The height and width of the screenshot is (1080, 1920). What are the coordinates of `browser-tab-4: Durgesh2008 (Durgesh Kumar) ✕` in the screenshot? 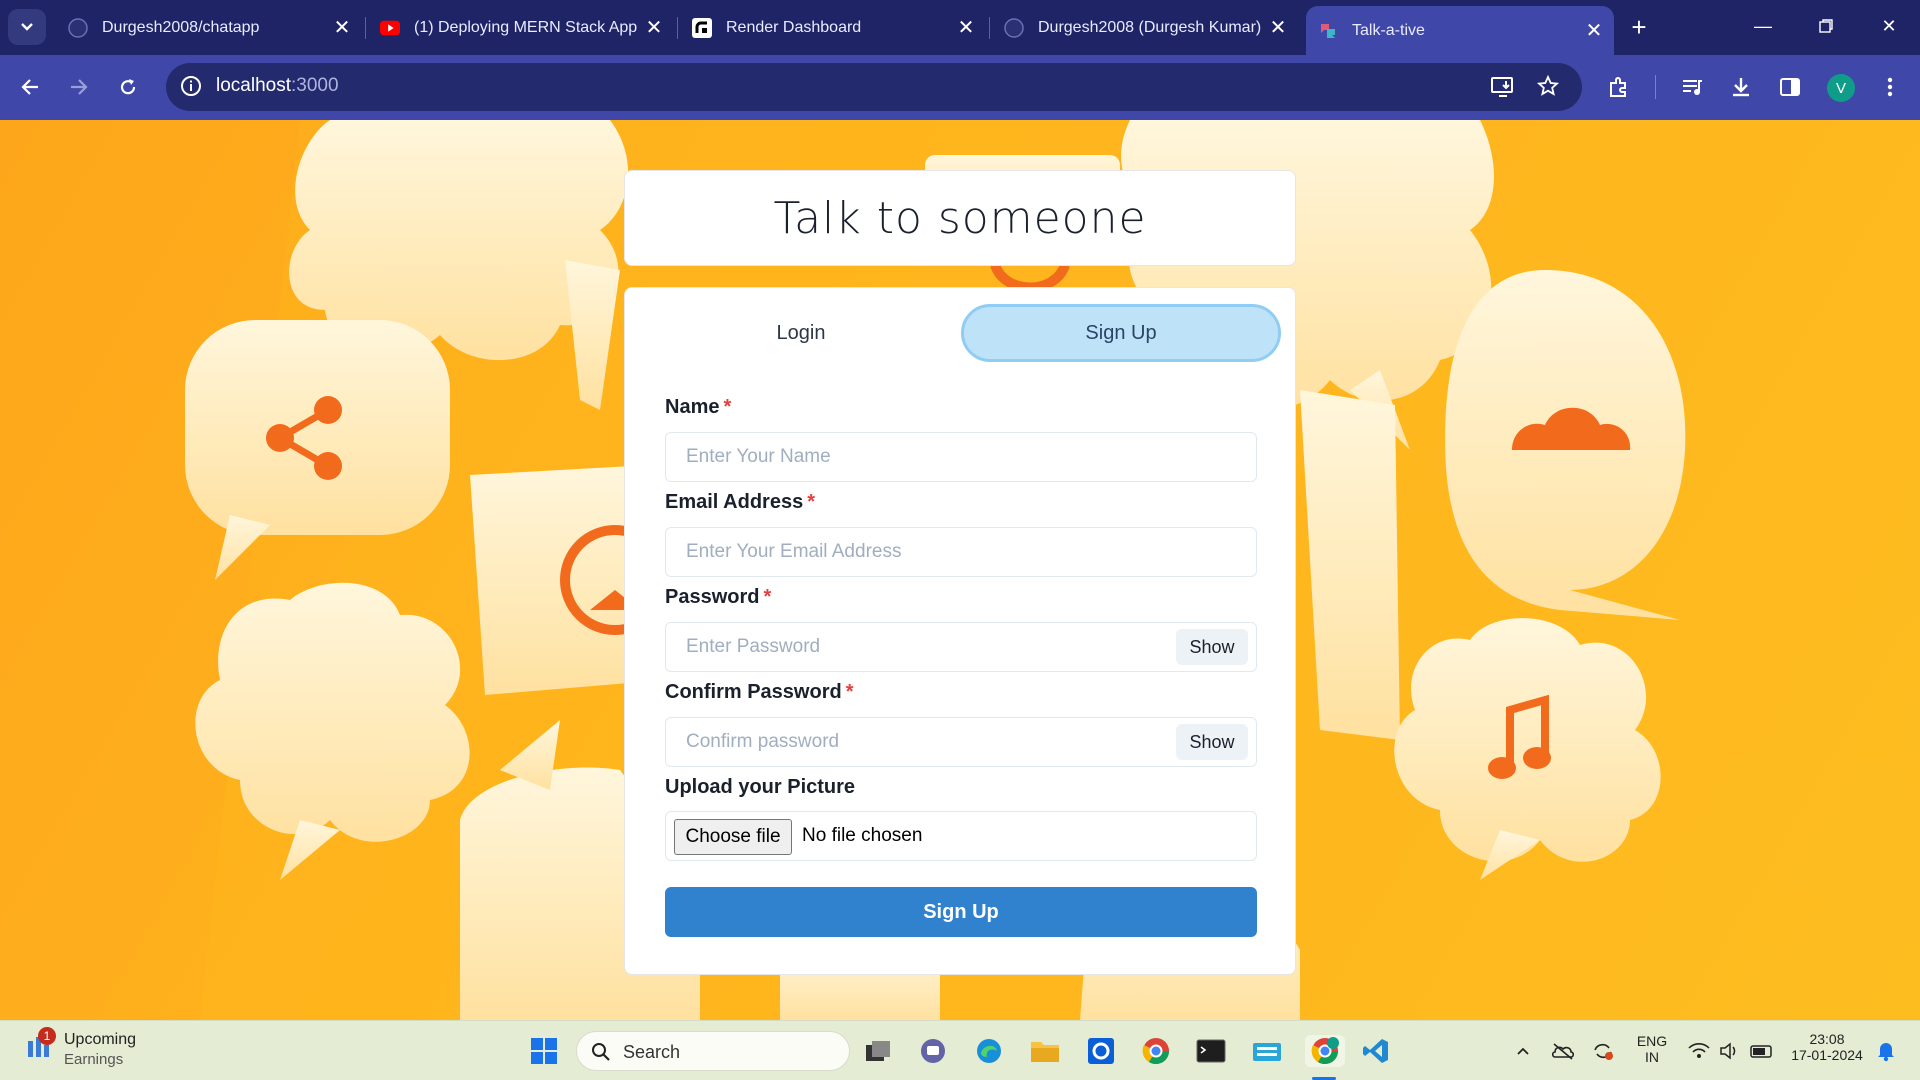 It's located at (1145, 27).